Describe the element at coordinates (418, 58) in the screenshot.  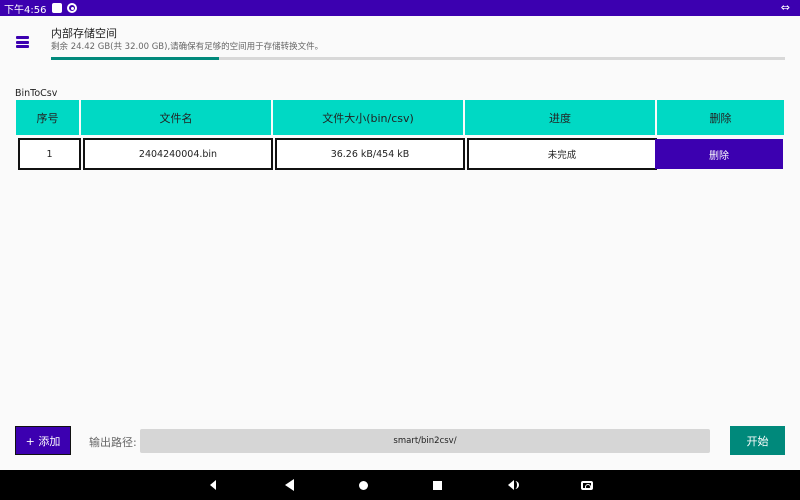
I see `storage-progress-bar` at that location.